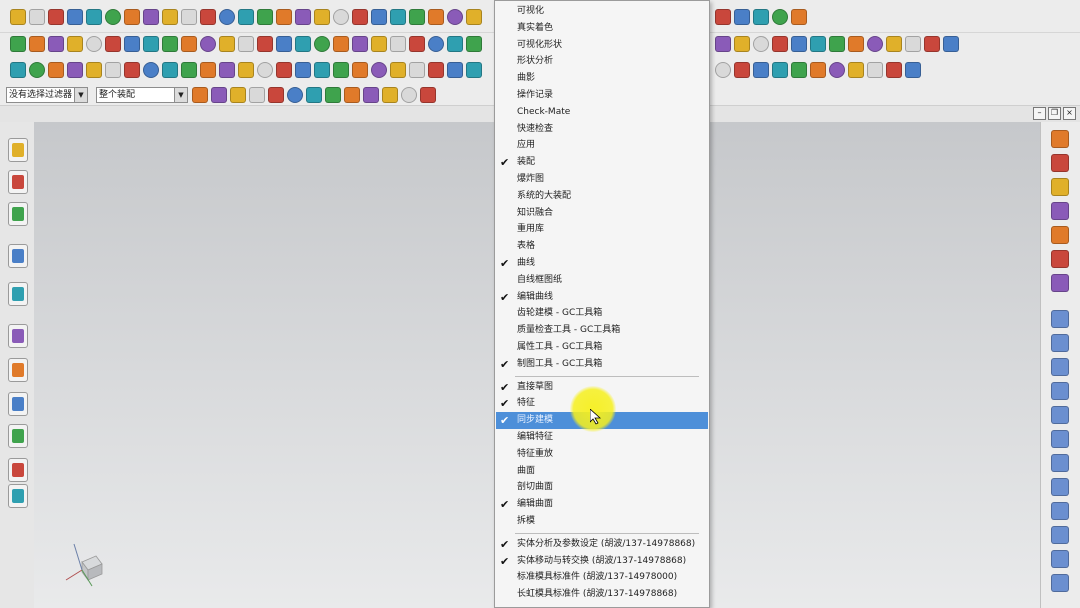 The height and width of the screenshot is (608, 1080). What do you see at coordinates (602, 246) in the screenshot?
I see `menu-item: 表格` at bounding box center [602, 246].